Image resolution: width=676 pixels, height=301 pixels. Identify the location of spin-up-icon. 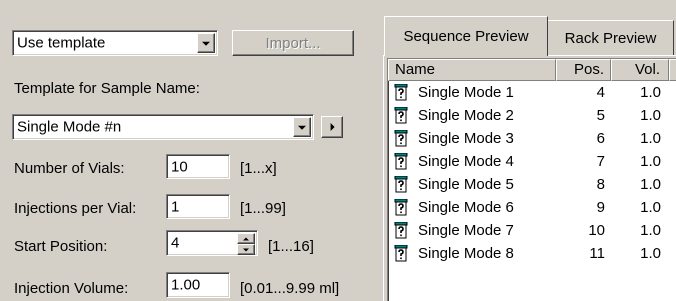
(246, 238).